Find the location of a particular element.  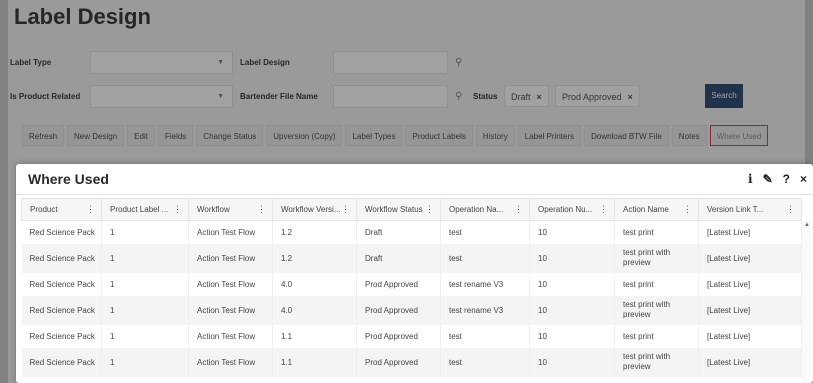

edit-icon: ✎ is located at coordinates (768, 179).